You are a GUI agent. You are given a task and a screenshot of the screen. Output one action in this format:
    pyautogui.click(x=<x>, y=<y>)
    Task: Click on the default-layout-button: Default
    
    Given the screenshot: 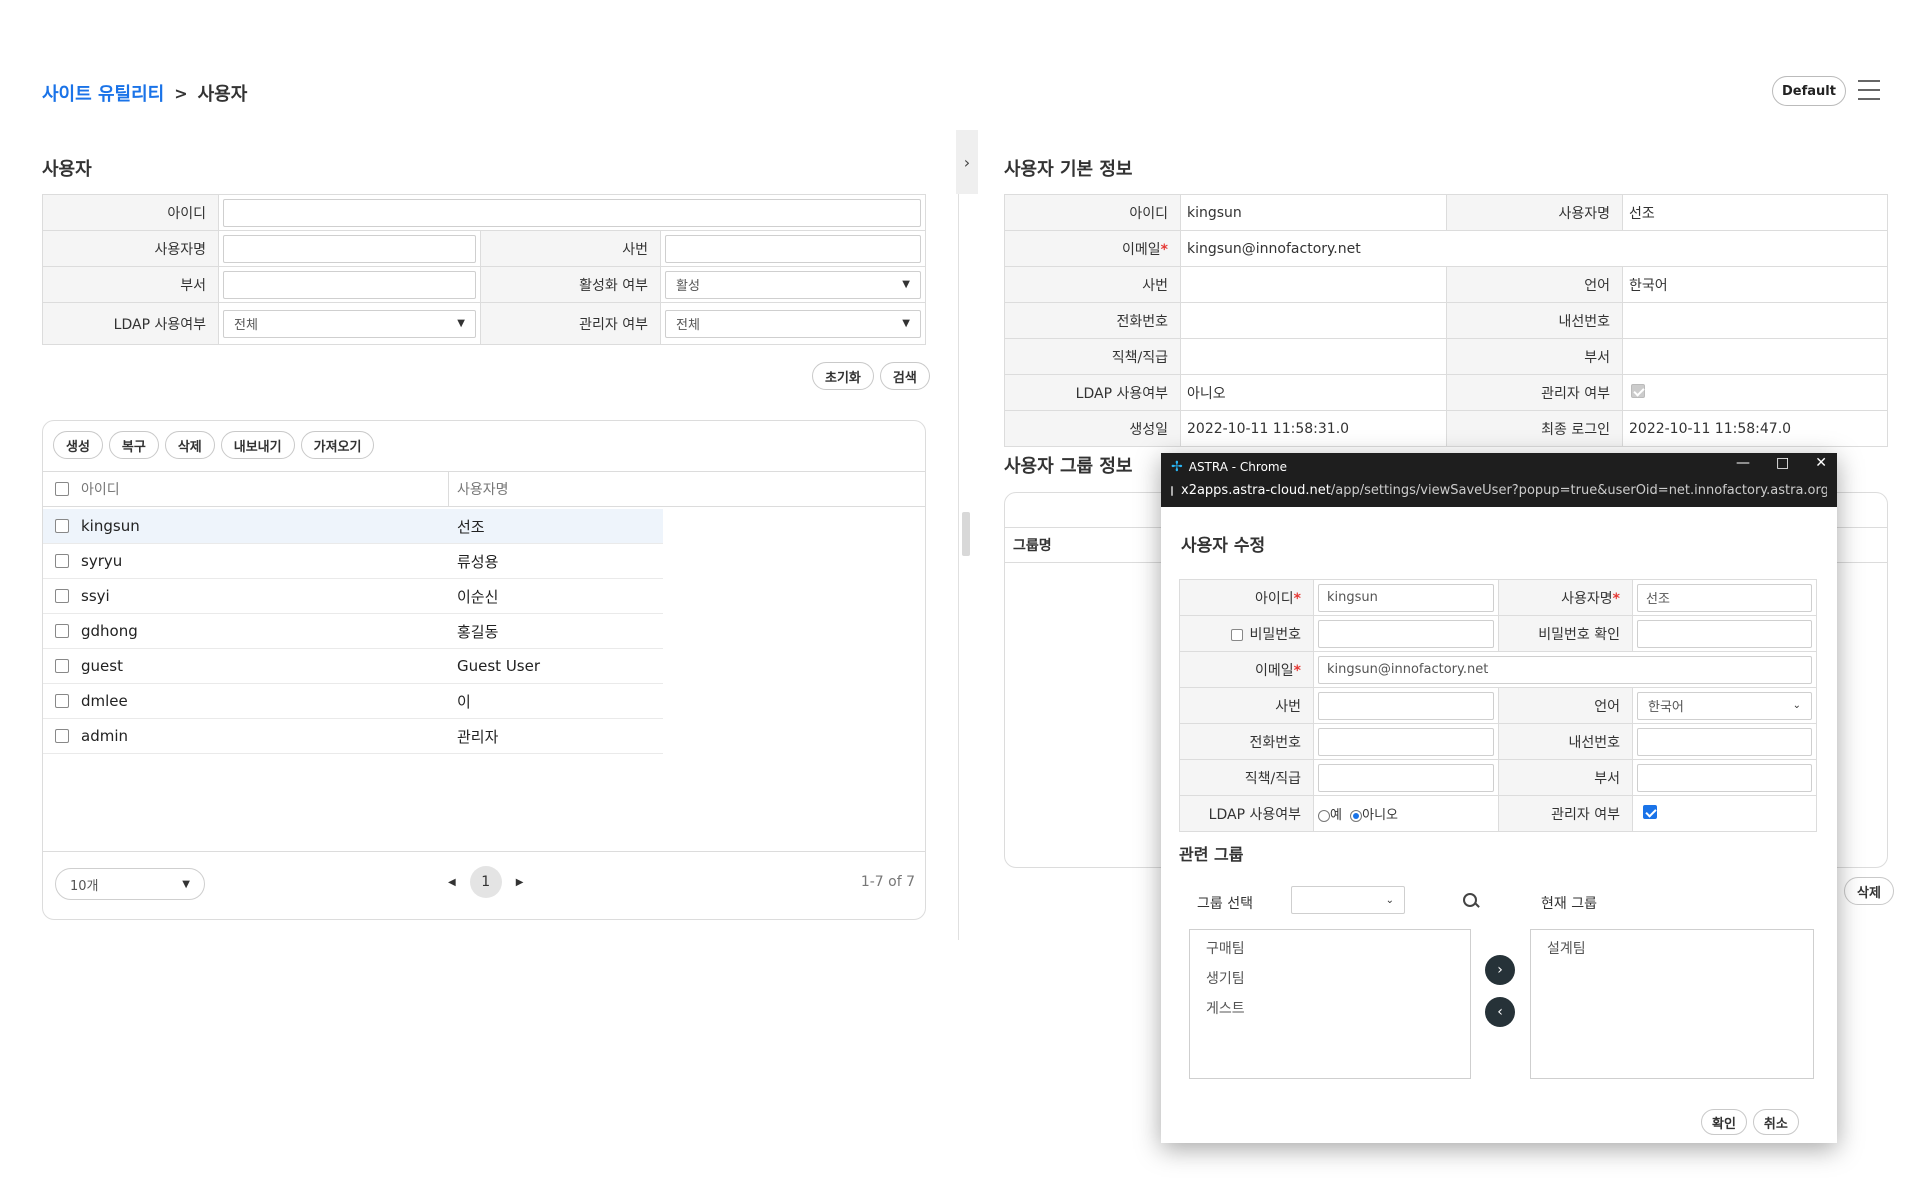 What is the action you would take?
    pyautogui.click(x=1809, y=91)
    